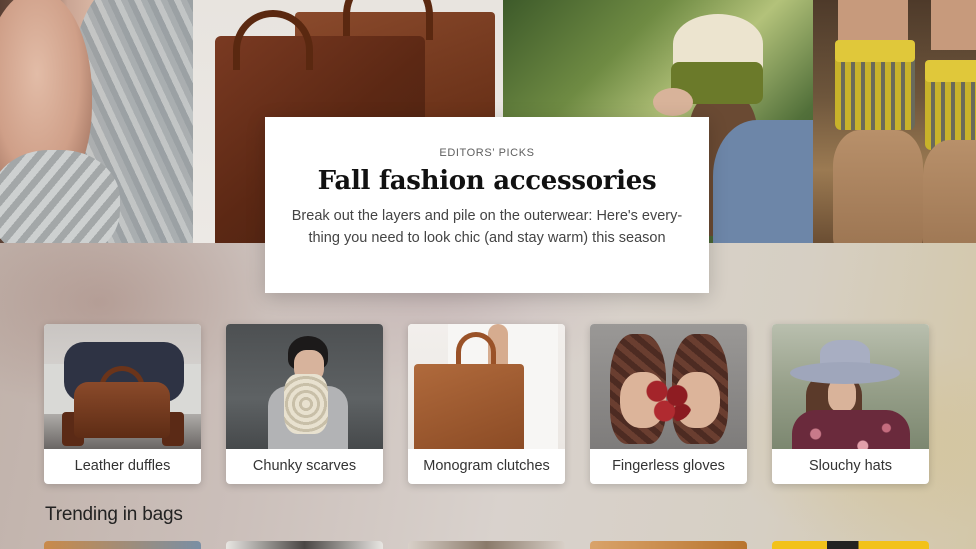  What do you see at coordinates (486, 386) in the screenshot?
I see `tote-bag-photo` at bounding box center [486, 386].